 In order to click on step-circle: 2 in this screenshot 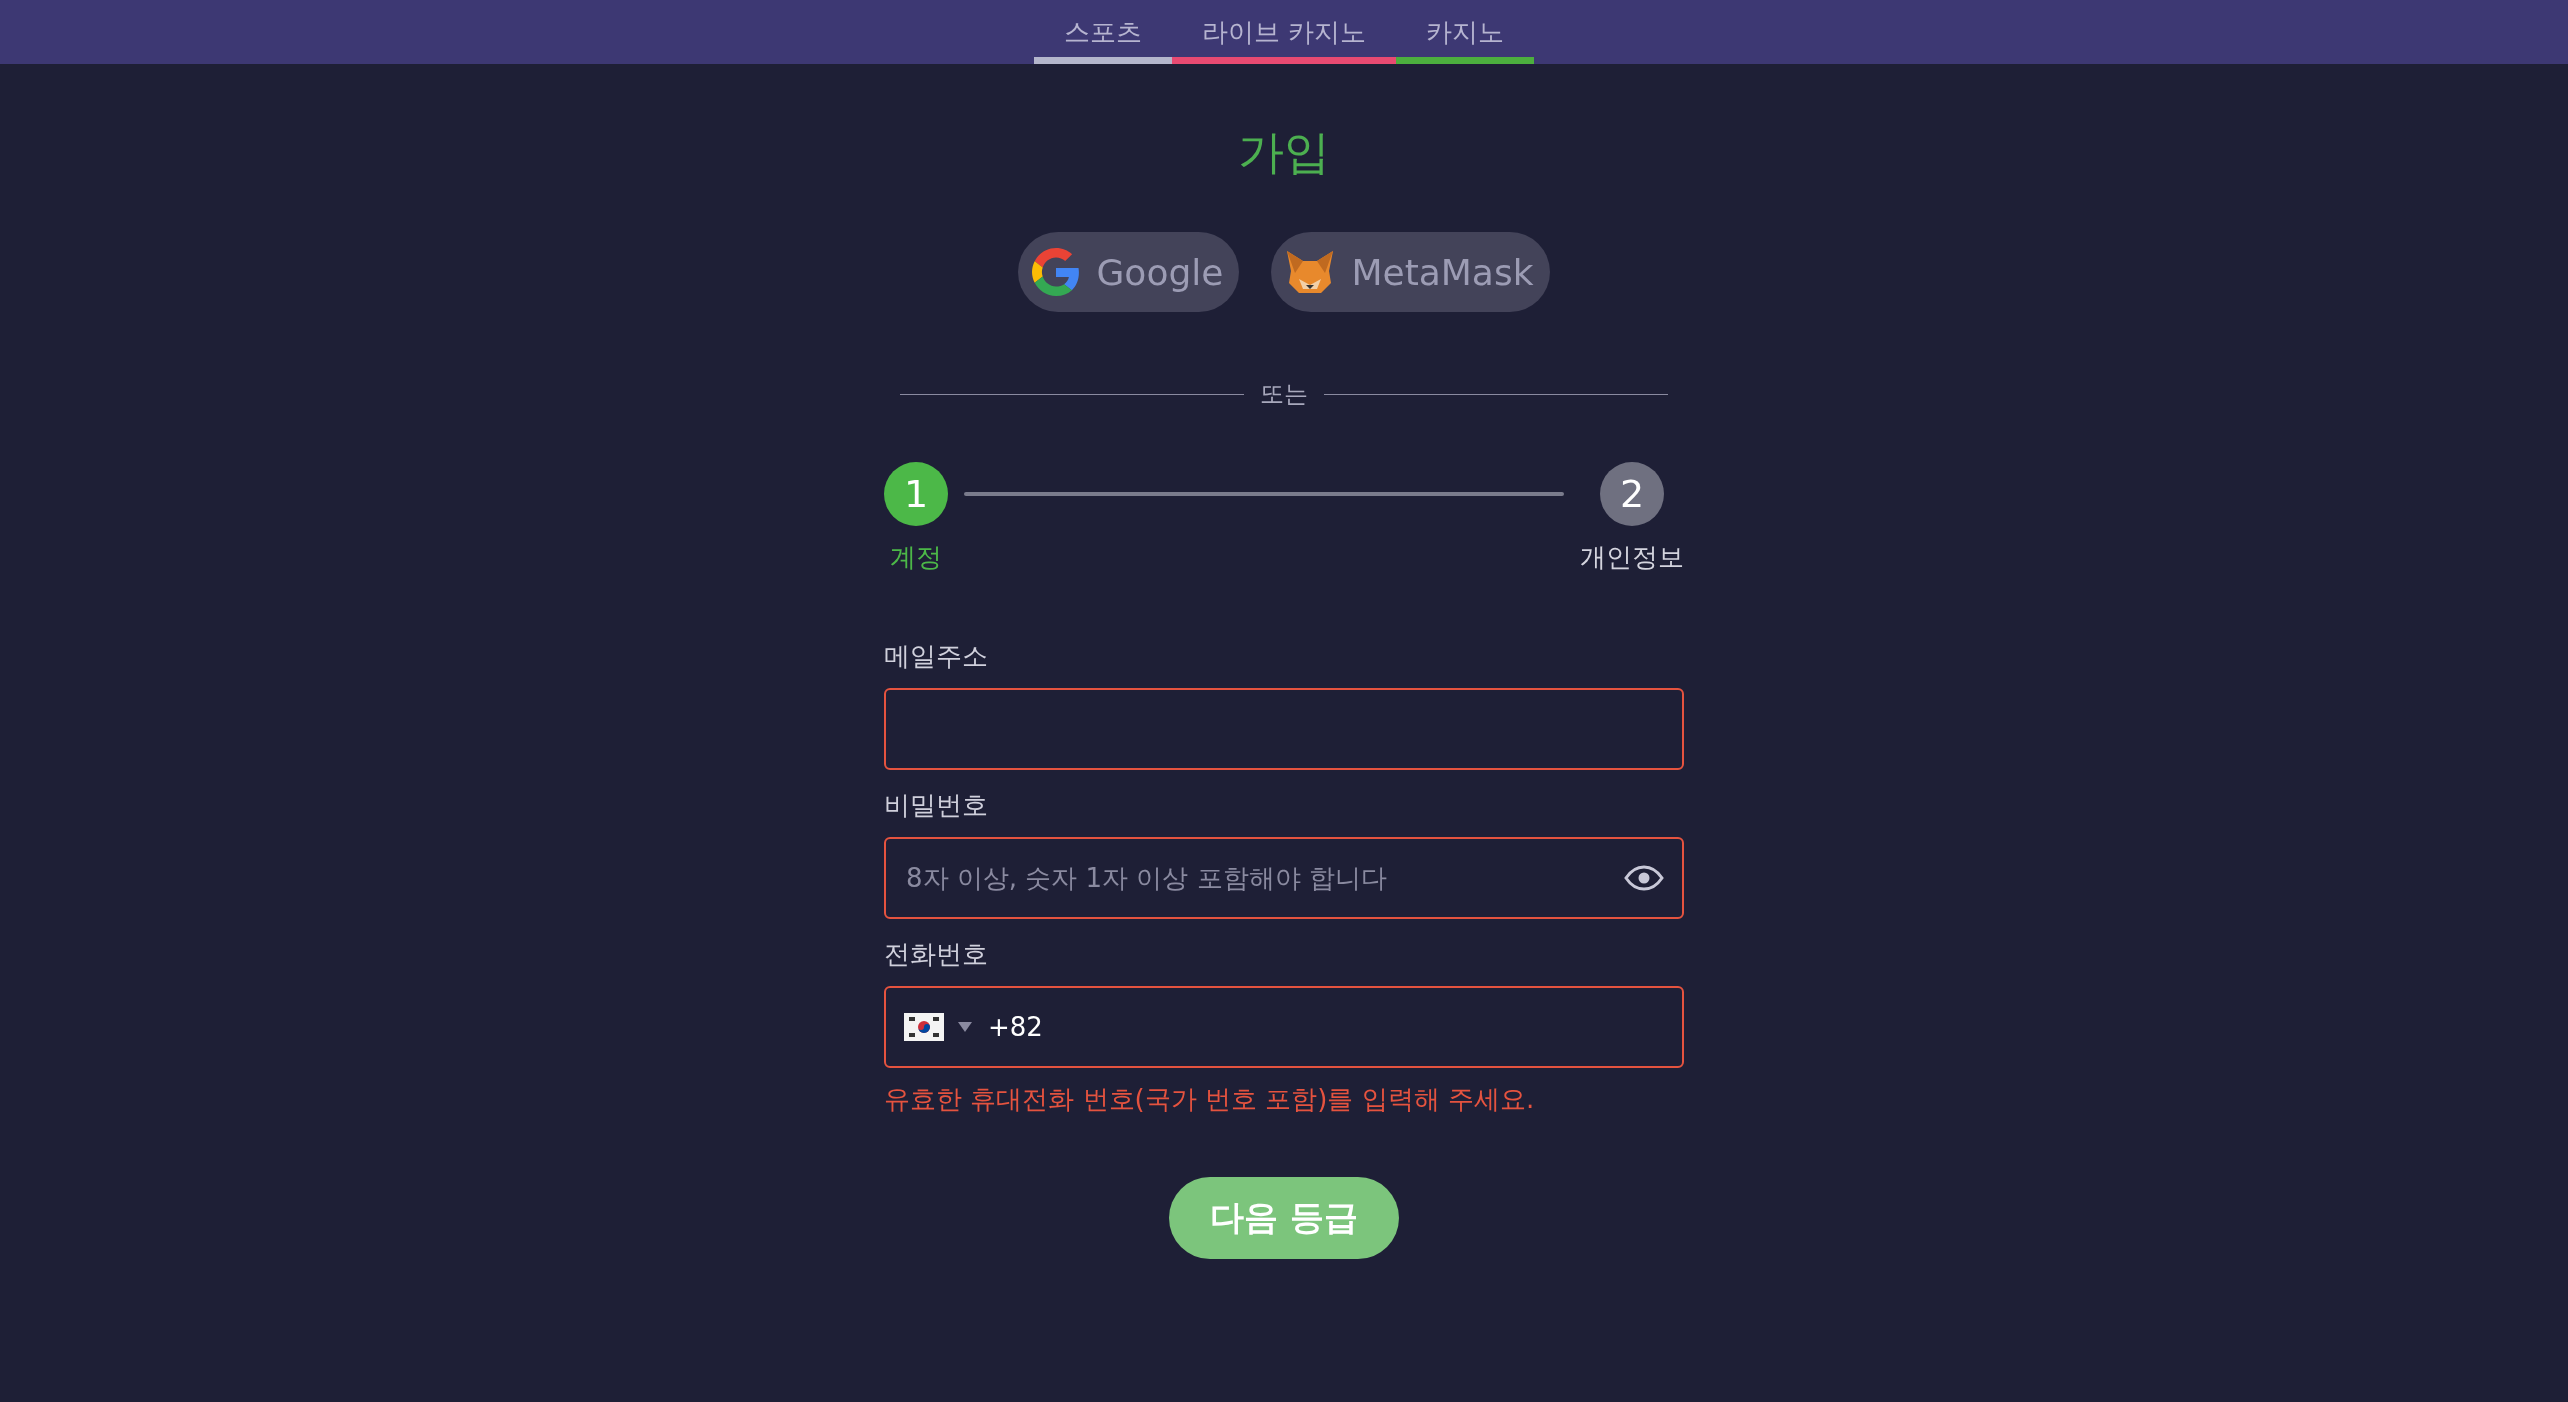, I will do `click(1632, 494)`.